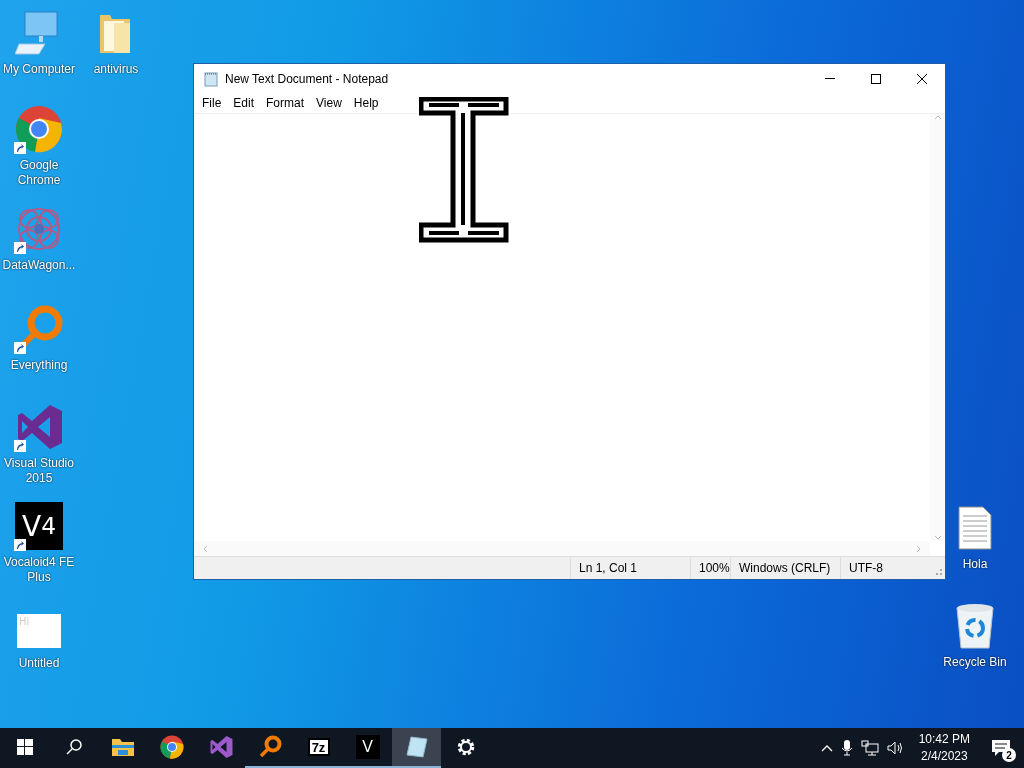 The height and width of the screenshot is (768, 1024). I want to click on desktop-icon-label: Hola, so click(975, 564).